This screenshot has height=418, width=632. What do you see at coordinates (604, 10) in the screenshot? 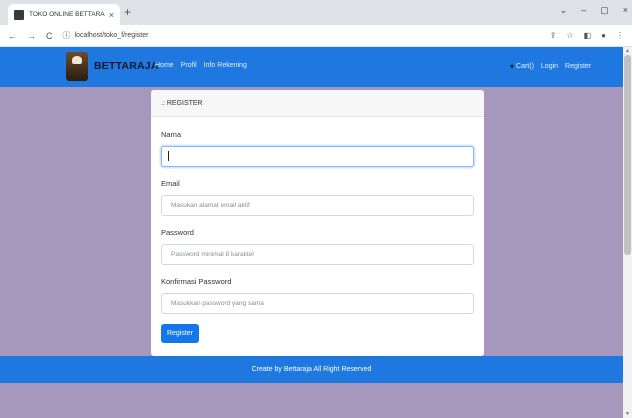
I see `maximize-icon: ▢` at bounding box center [604, 10].